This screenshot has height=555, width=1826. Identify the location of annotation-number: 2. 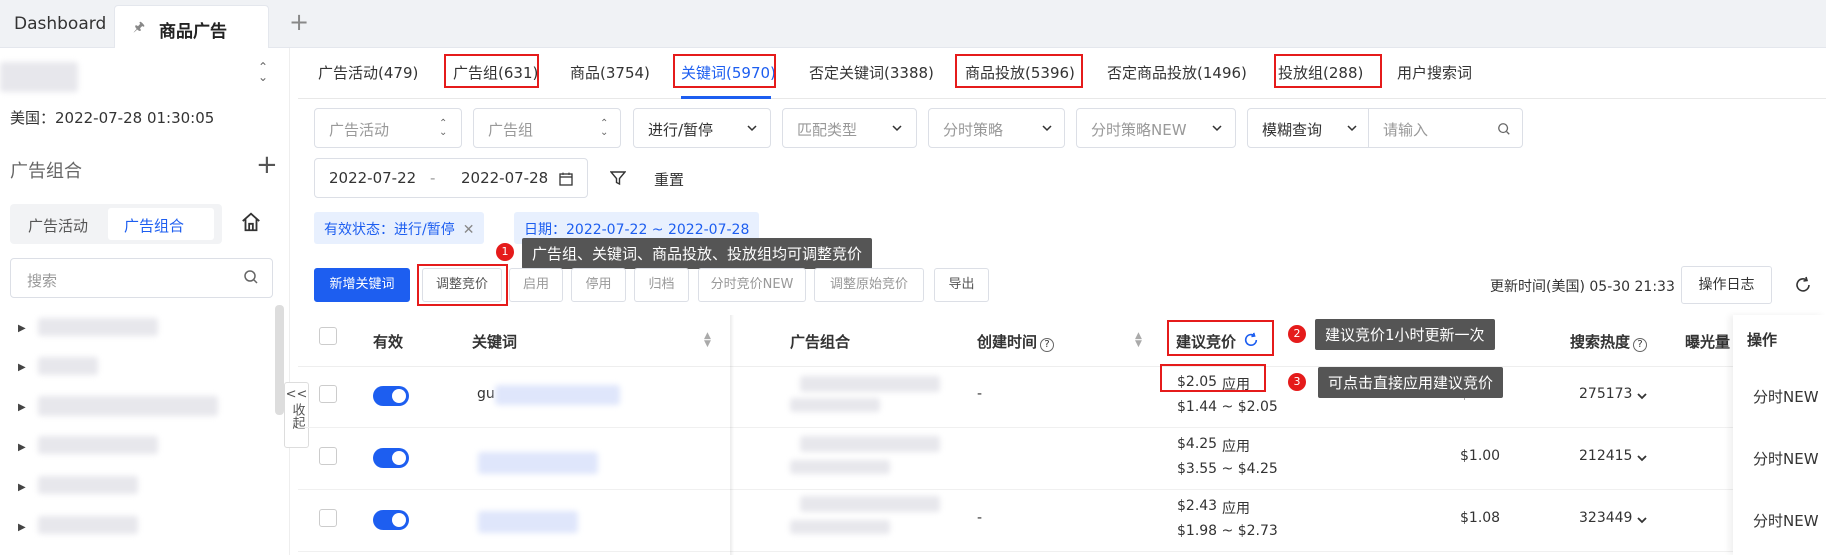
(1297, 334).